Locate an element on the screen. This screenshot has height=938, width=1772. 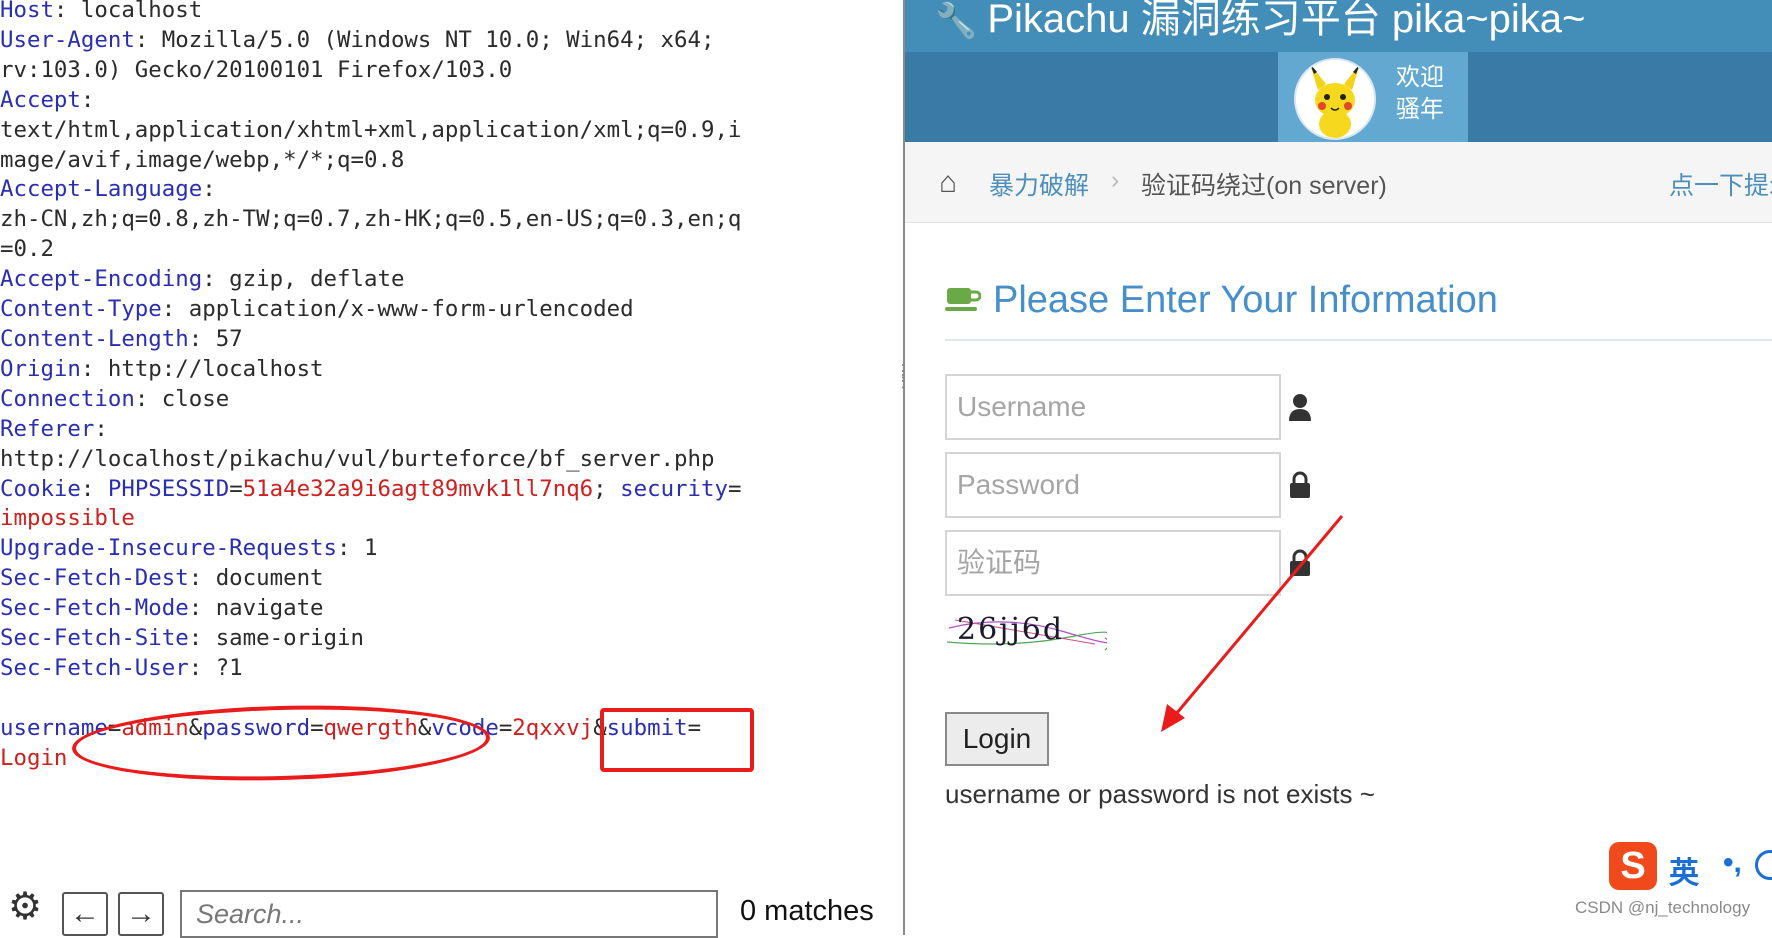
header-name: Accept-Encoding is located at coordinates (101, 279).